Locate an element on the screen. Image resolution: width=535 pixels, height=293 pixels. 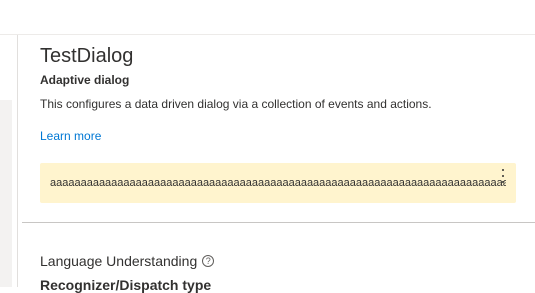
help-circle-icon: ? is located at coordinates (208, 261).